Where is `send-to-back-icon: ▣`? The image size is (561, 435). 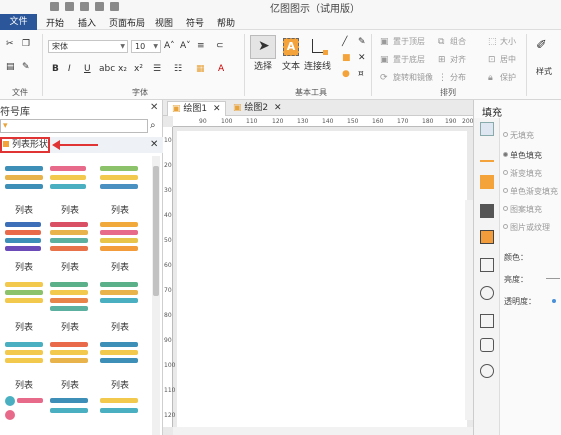 send-to-back-icon: ▣ is located at coordinates (384, 60).